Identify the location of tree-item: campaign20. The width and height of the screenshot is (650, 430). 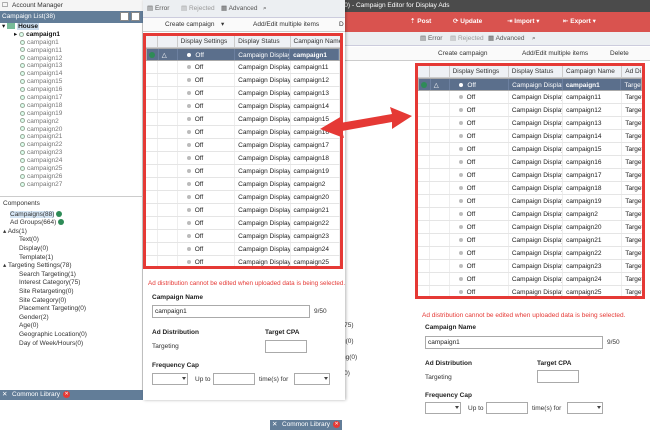
(71, 130).